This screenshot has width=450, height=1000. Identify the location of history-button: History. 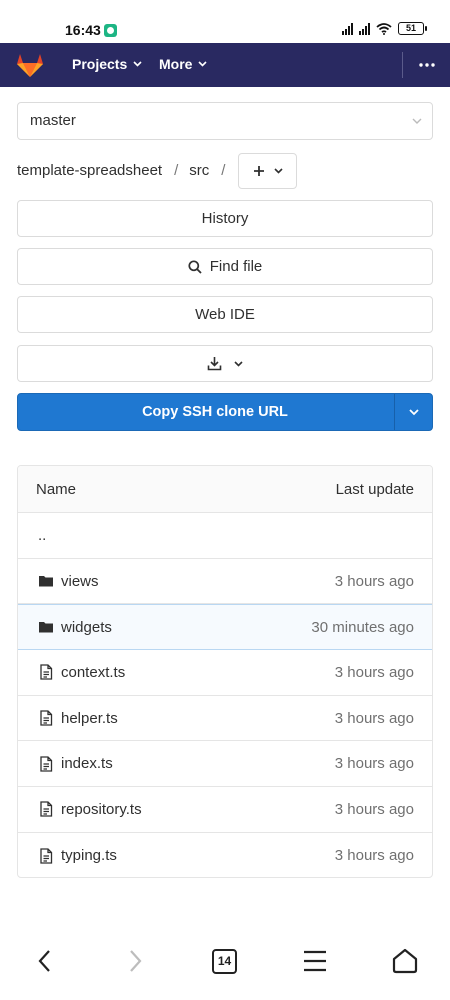
(225, 218).